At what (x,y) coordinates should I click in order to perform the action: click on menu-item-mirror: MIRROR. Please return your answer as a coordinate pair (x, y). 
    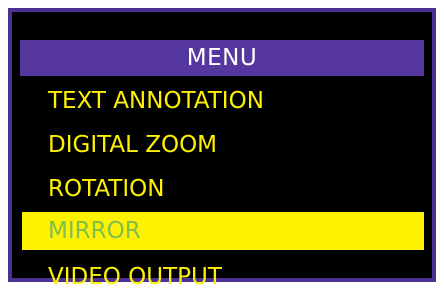
    Looking at the image, I should click on (223, 231).